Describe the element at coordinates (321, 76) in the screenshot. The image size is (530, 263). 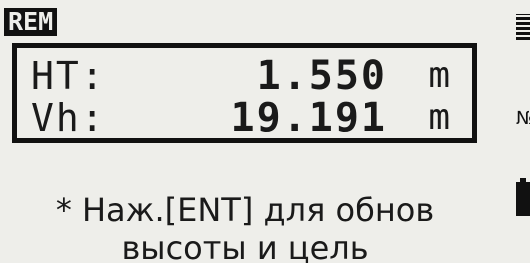
I see `reading-value: 1.550` at that location.